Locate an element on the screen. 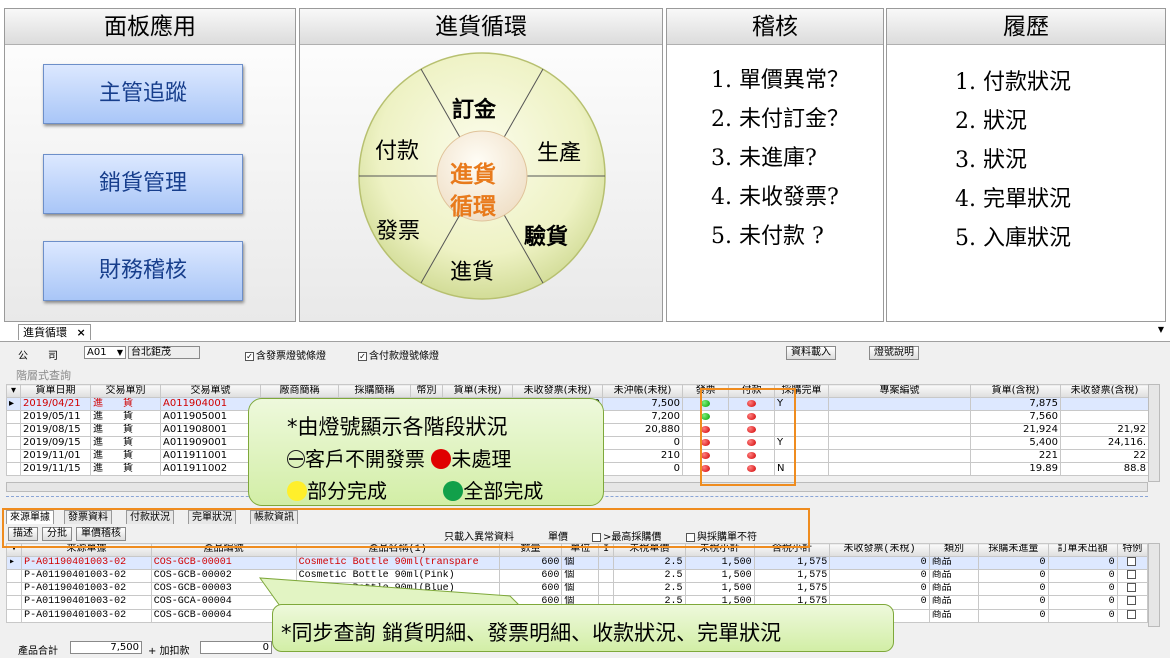  table-cell: 221 is located at coordinates (1015, 456).